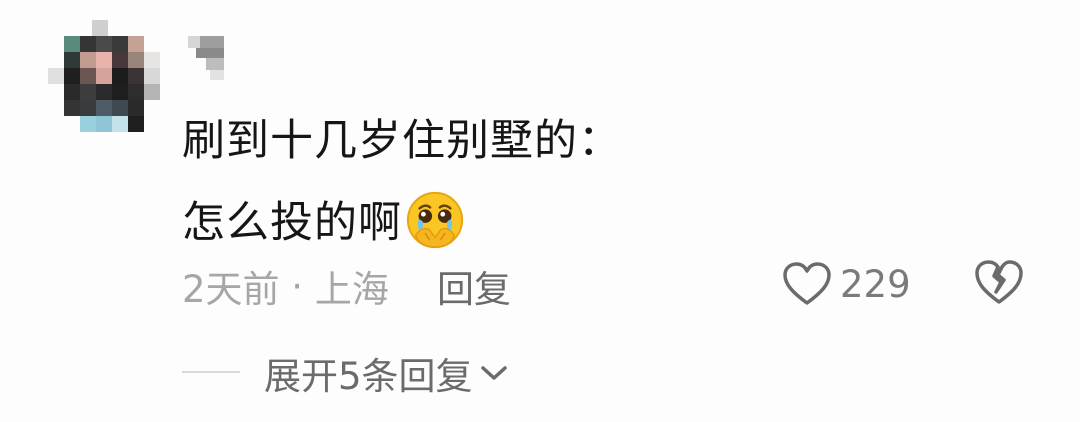 Image resolution: width=1080 pixels, height=422 pixels. I want to click on like-button: 229, so click(846, 284).